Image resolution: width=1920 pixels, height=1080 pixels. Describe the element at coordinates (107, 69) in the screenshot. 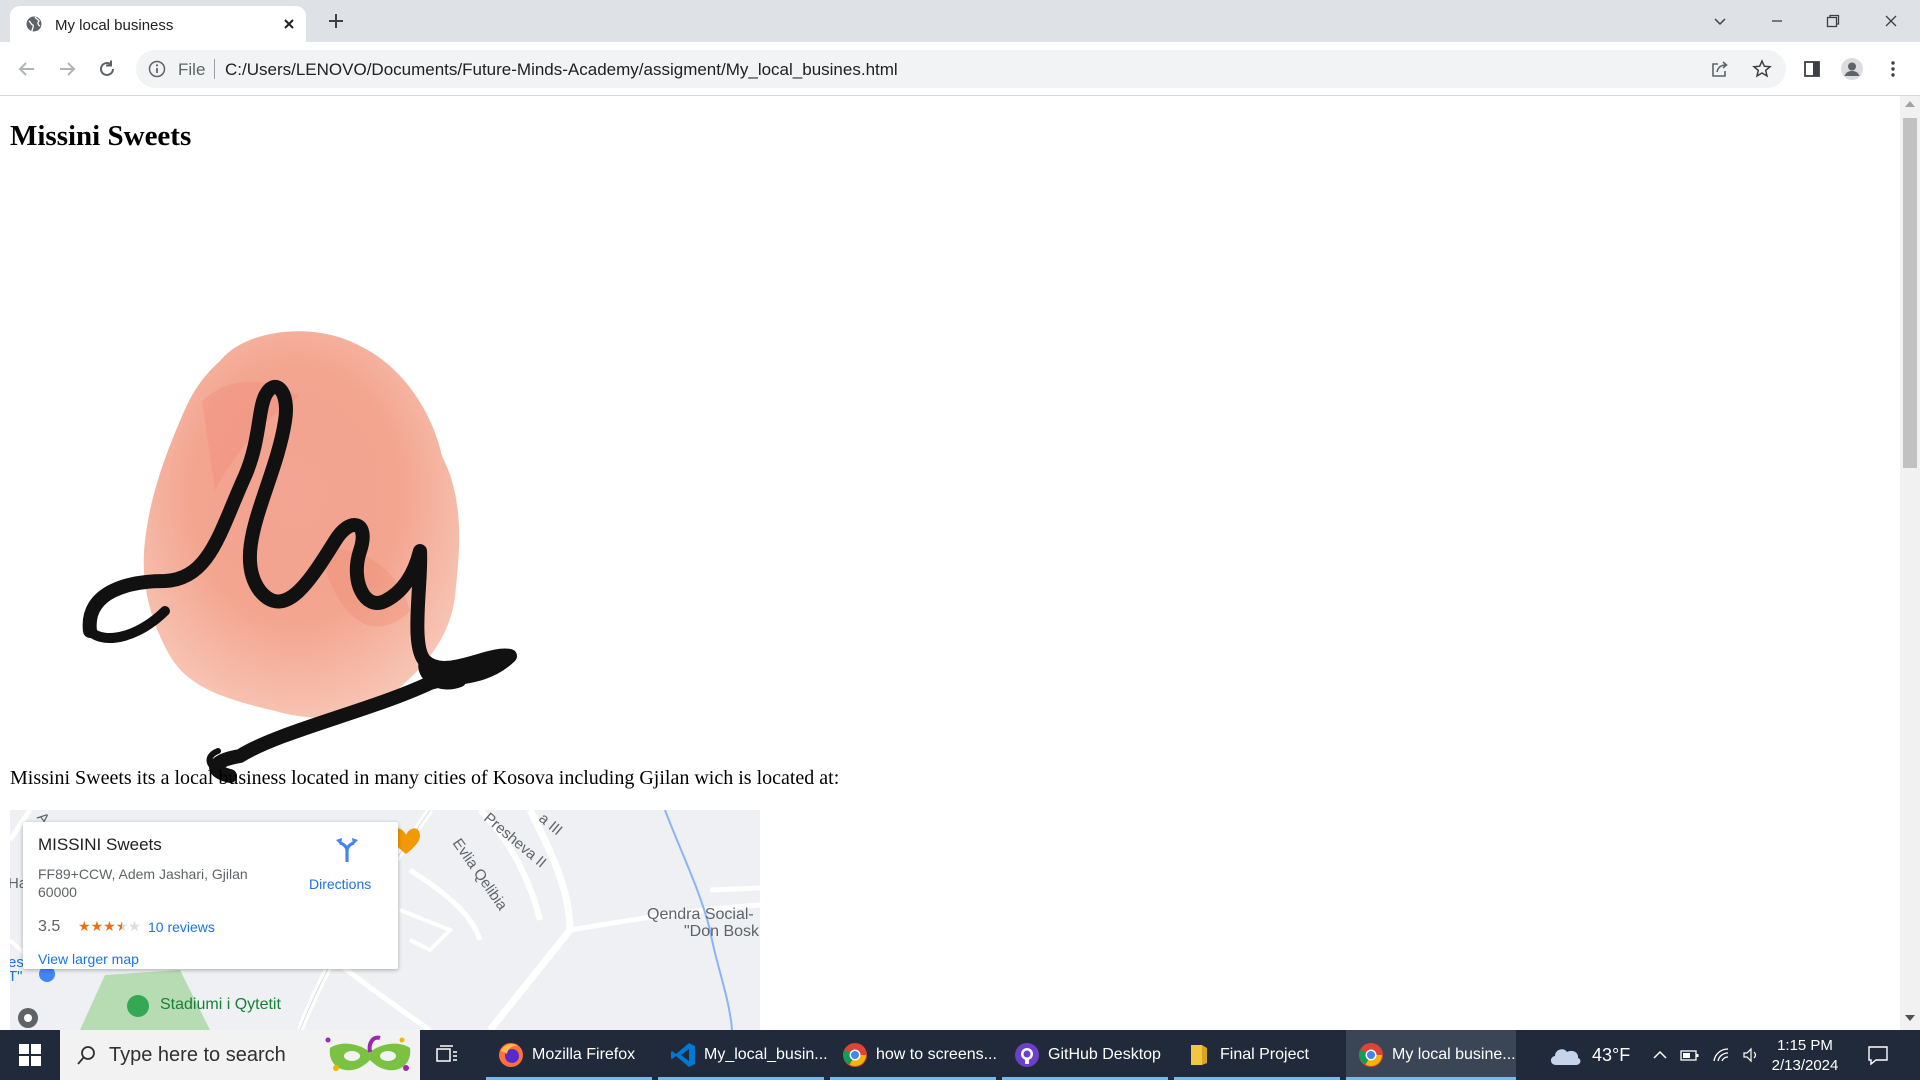

I see `reload-icon` at that location.